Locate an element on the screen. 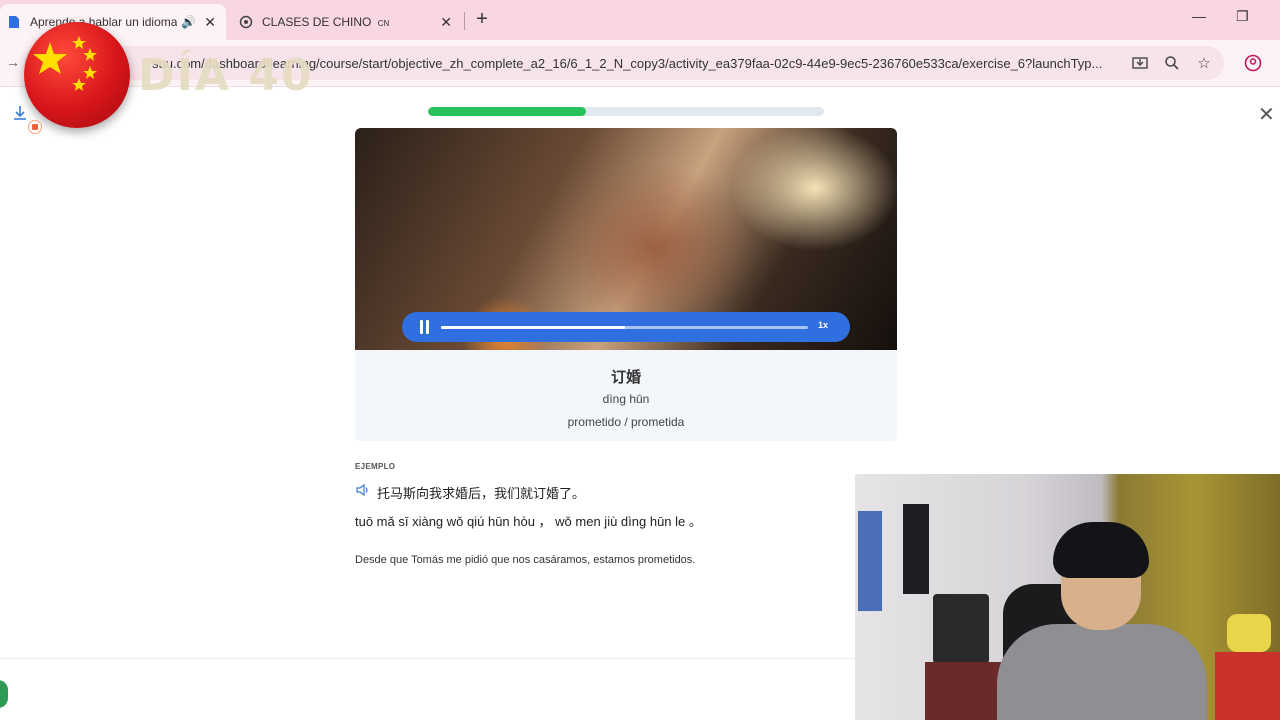 This screenshot has height=720, width=1280. word-meaning: prometido / prometida is located at coordinates (626, 422).